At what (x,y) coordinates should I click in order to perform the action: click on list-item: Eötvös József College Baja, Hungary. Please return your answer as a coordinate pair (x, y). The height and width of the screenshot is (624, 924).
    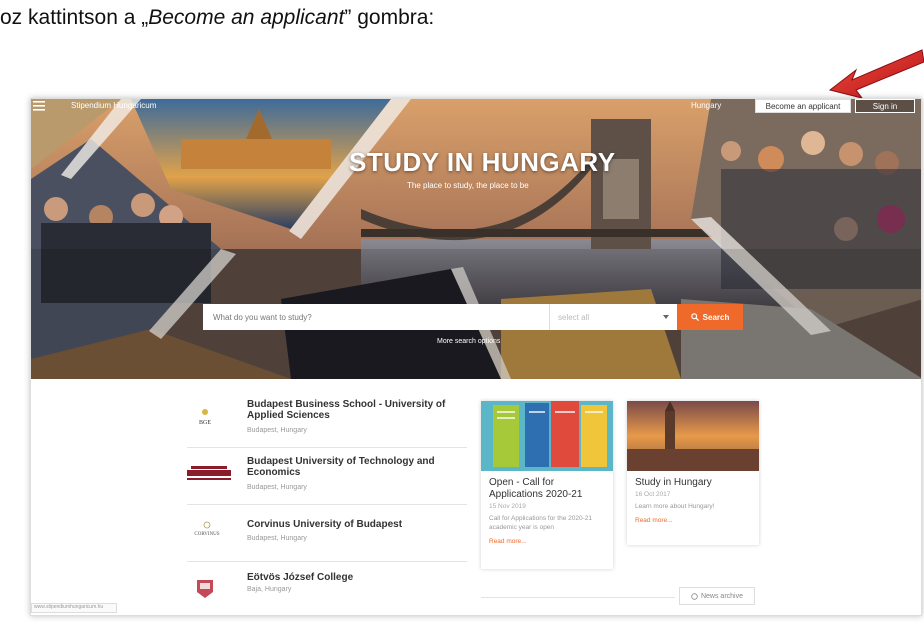
    Looking at the image, I should click on (327, 588).